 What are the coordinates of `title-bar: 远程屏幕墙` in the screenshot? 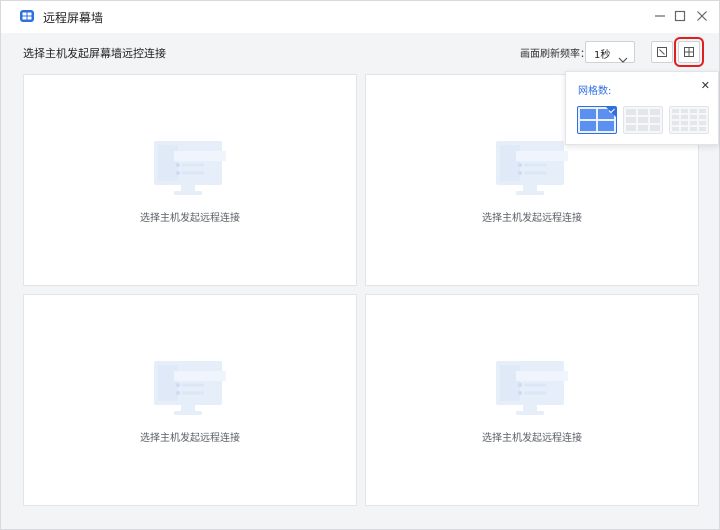 It's located at (360, 17).